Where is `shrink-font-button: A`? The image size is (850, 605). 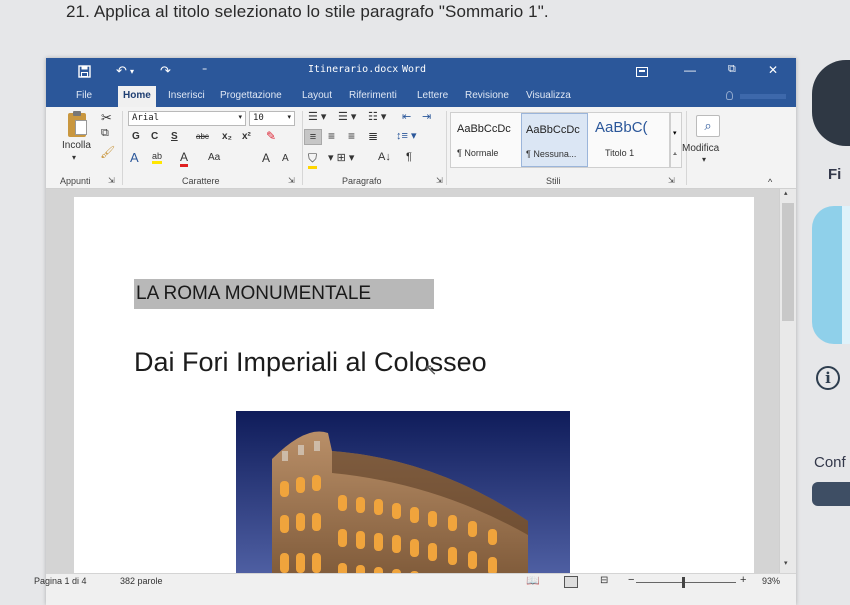
shrink-font-button: A is located at coordinates (285, 158).